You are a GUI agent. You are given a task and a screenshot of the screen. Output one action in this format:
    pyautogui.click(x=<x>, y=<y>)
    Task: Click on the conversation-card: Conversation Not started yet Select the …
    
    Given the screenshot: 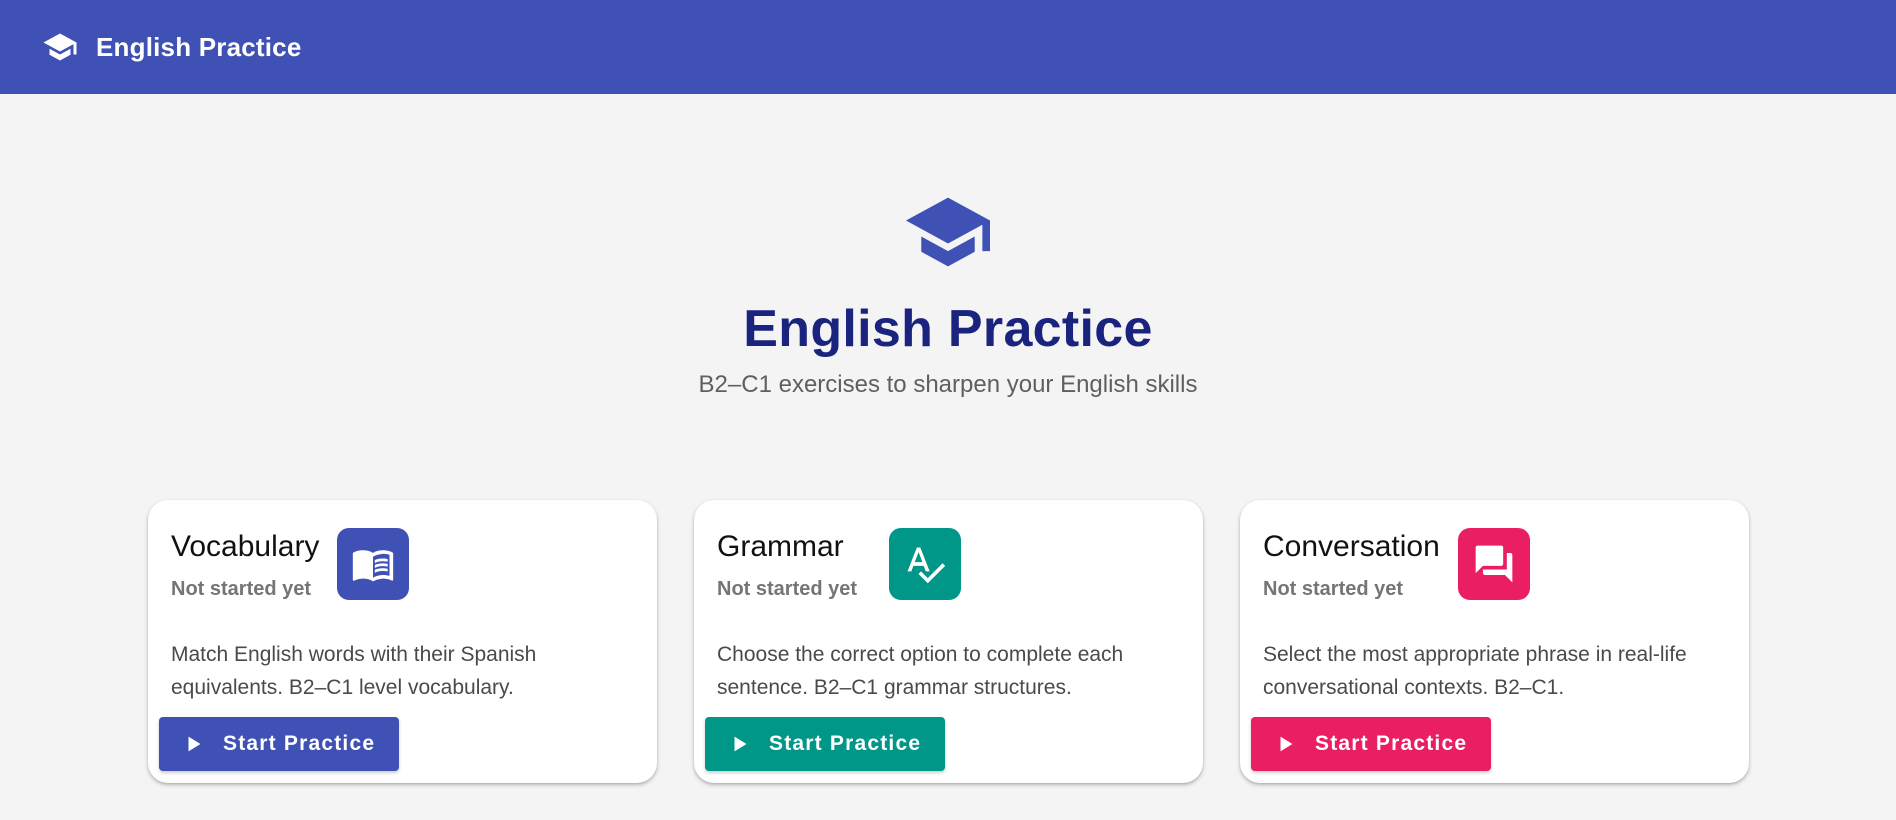 What is the action you would take?
    pyautogui.click(x=1494, y=641)
    